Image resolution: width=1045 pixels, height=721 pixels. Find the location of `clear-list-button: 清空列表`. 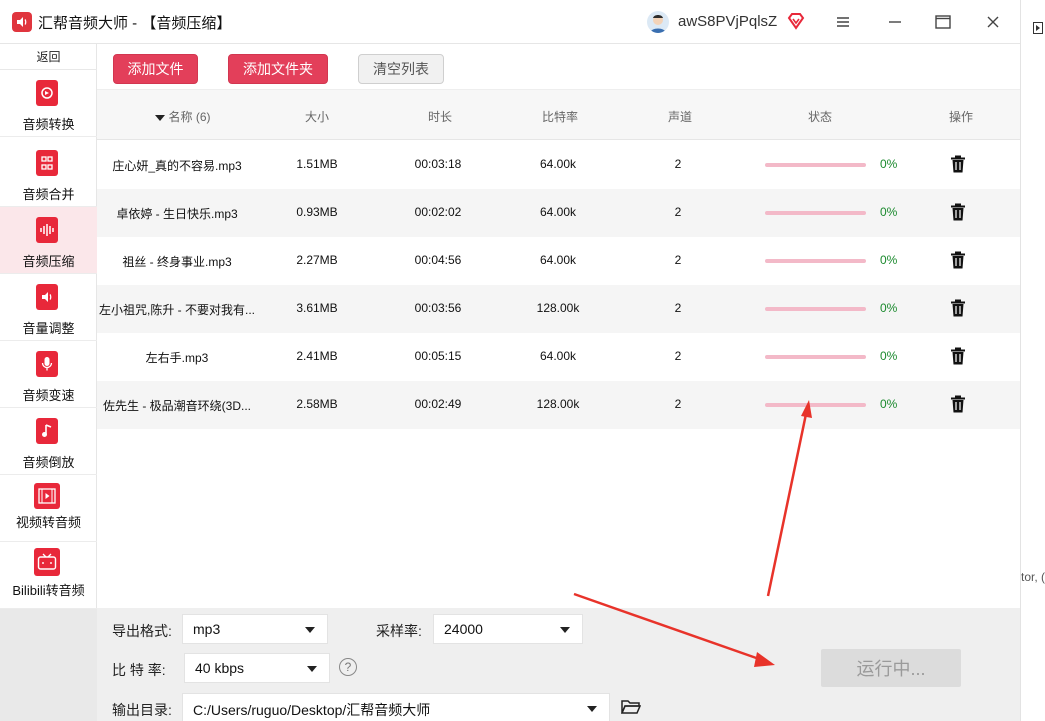

clear-list-button: 清空列表 is located at coordinates (401, 69).